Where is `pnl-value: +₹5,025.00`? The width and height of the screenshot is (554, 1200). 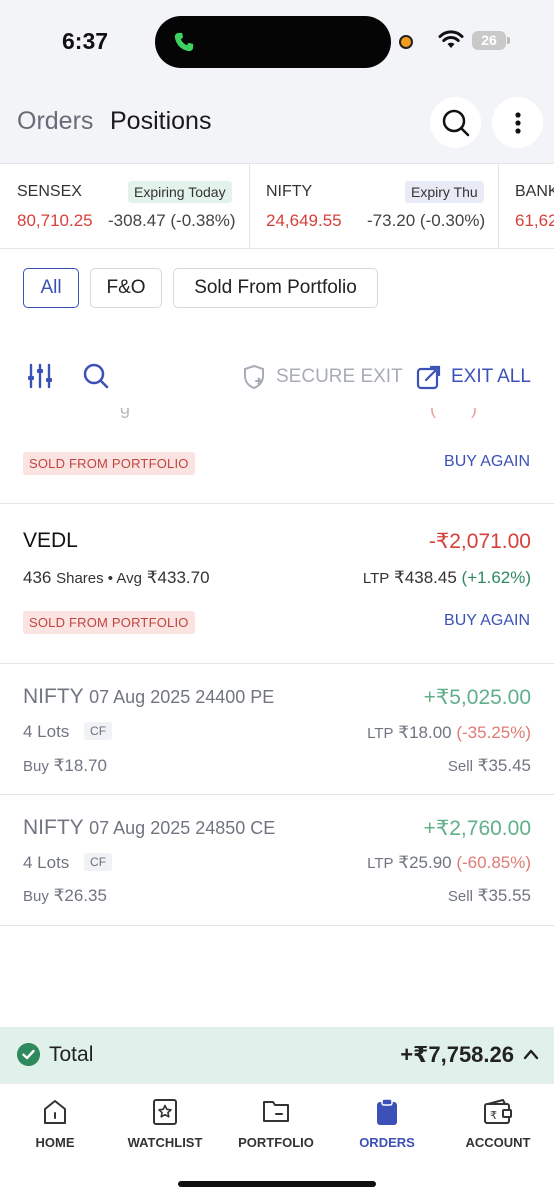 pnl-value: +₹5,025.00 is located at coordinates (477, 697).